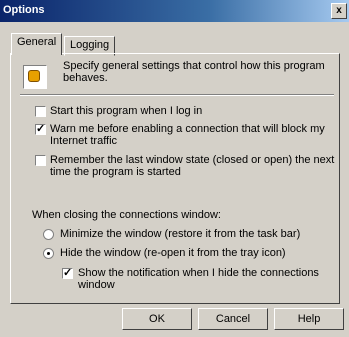  I want to click on tab-general: General, so click(37, 44).